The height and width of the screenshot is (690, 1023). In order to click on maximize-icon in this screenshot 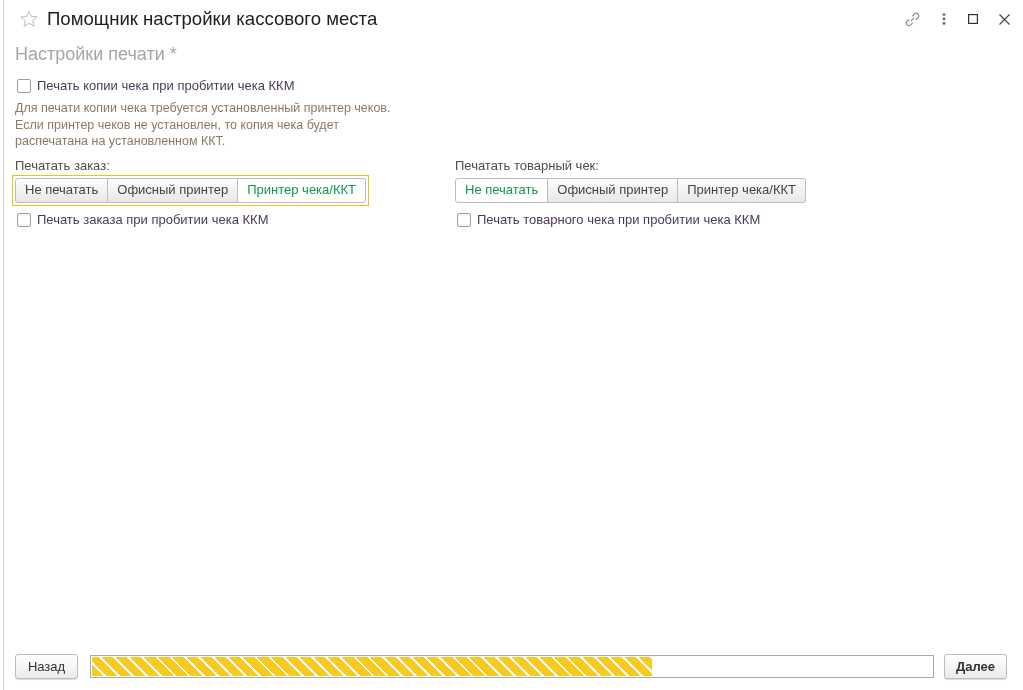, I will do `click(973, 19)`.